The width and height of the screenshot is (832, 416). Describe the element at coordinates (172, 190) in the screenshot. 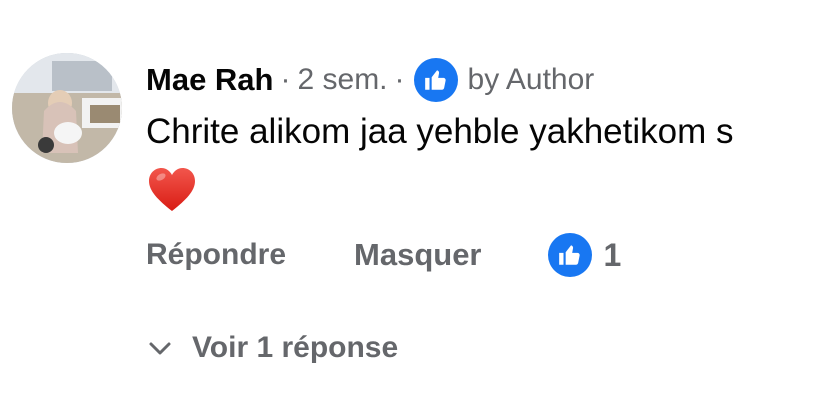

I see `heart-icon` at that location.